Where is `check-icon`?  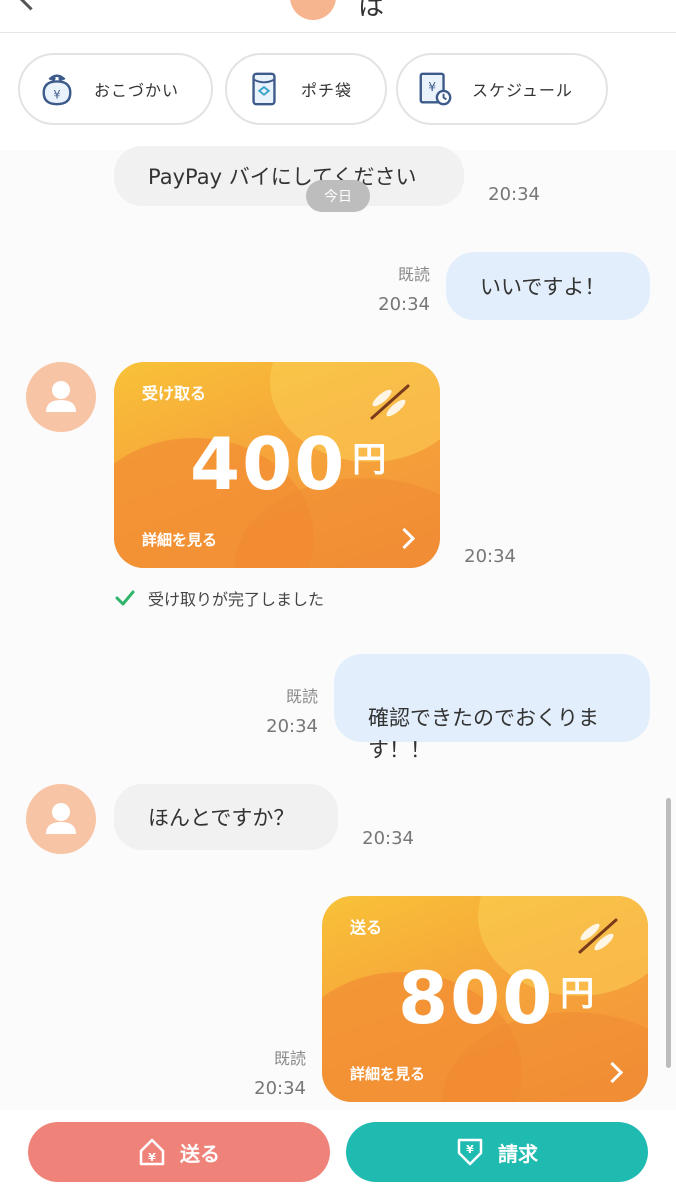
check-icon is located at coordinates (125, 598).